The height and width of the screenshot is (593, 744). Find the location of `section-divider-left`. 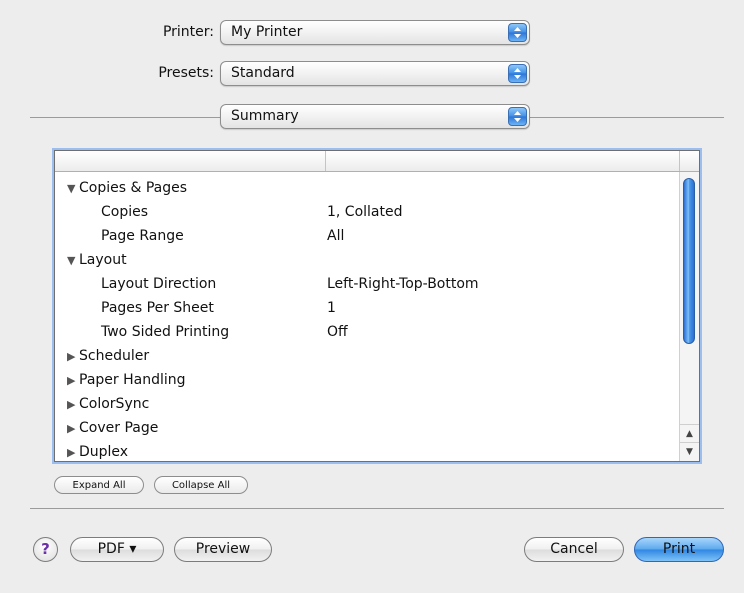

section-divider-left is located at coordinates (125, 117).